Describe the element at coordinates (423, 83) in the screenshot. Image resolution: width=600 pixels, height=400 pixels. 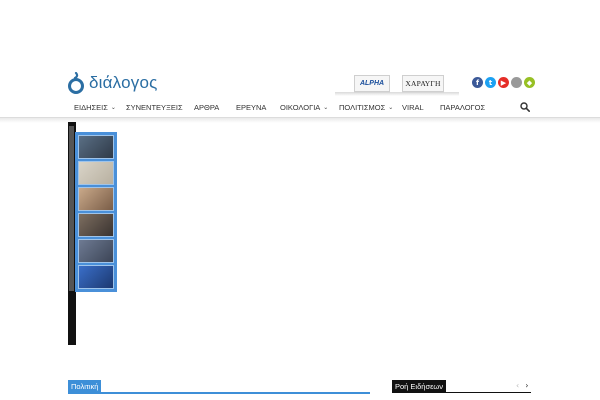
I see `xaraugi-logo: ΧΑΡΑΥΓΗ` at that location.